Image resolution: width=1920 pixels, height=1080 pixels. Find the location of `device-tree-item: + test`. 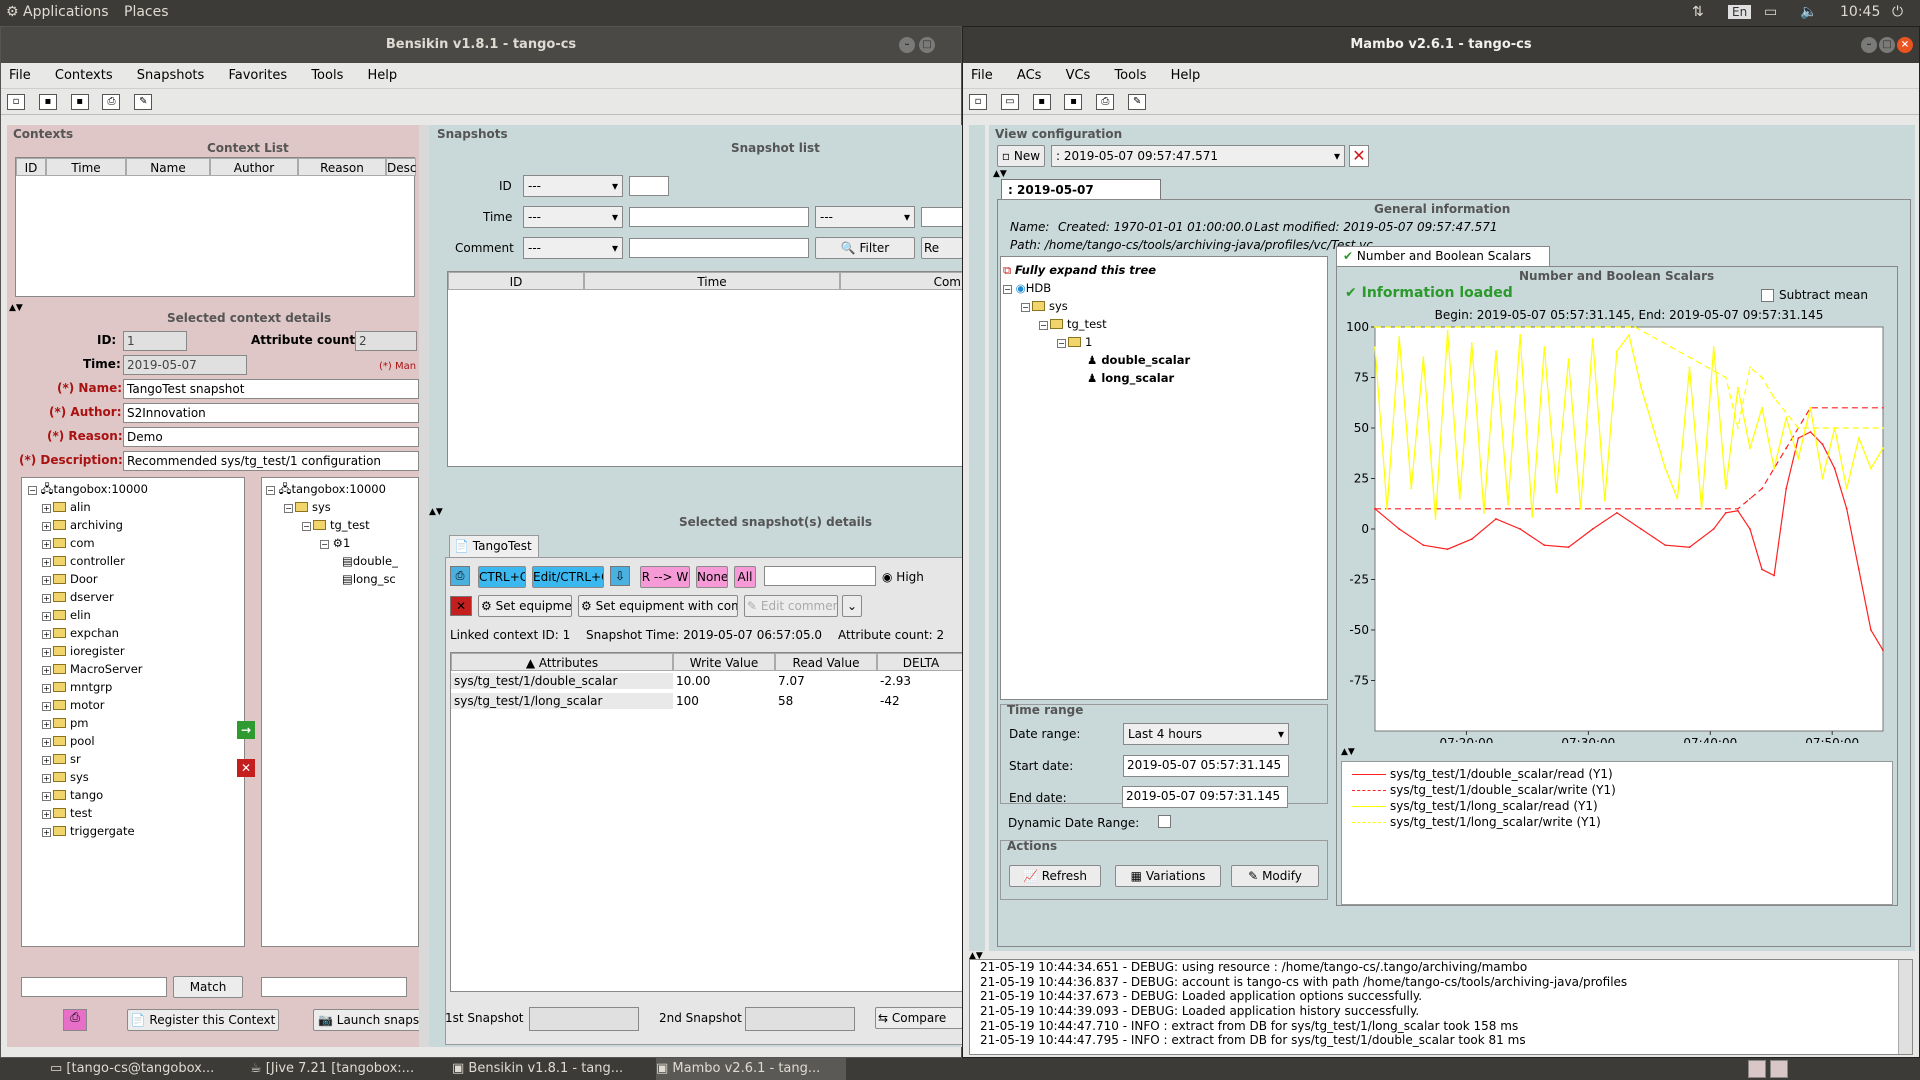

device-tree-item: + test is located at coordinates (136, 813).